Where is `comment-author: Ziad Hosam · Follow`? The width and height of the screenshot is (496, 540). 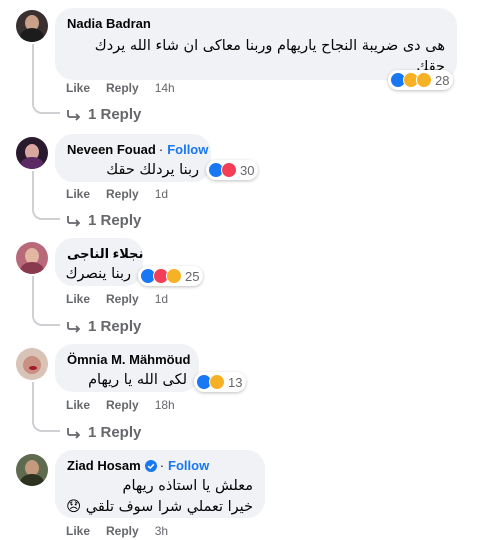 comment-author: Ziad Hosam · Follow is located at coordinates (160, 466).